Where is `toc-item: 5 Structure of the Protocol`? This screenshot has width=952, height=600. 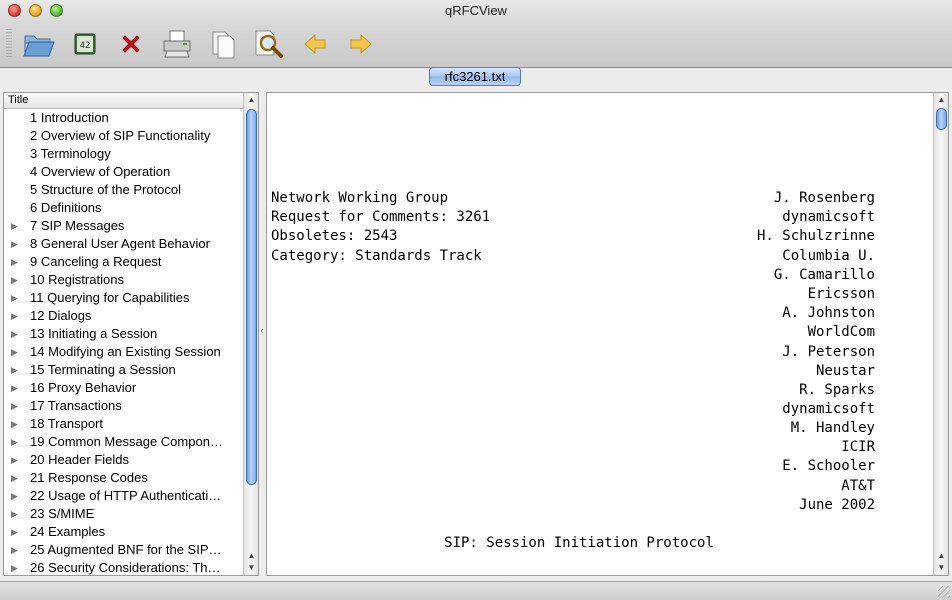
toc-item: 5 Structure of the Protocol is located at coordinates (123, 190).